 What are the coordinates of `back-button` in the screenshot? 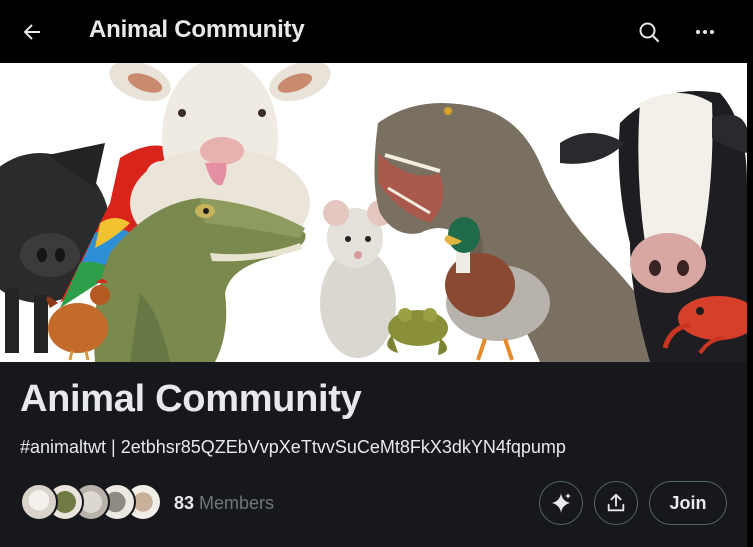 It's located at (32, 32).